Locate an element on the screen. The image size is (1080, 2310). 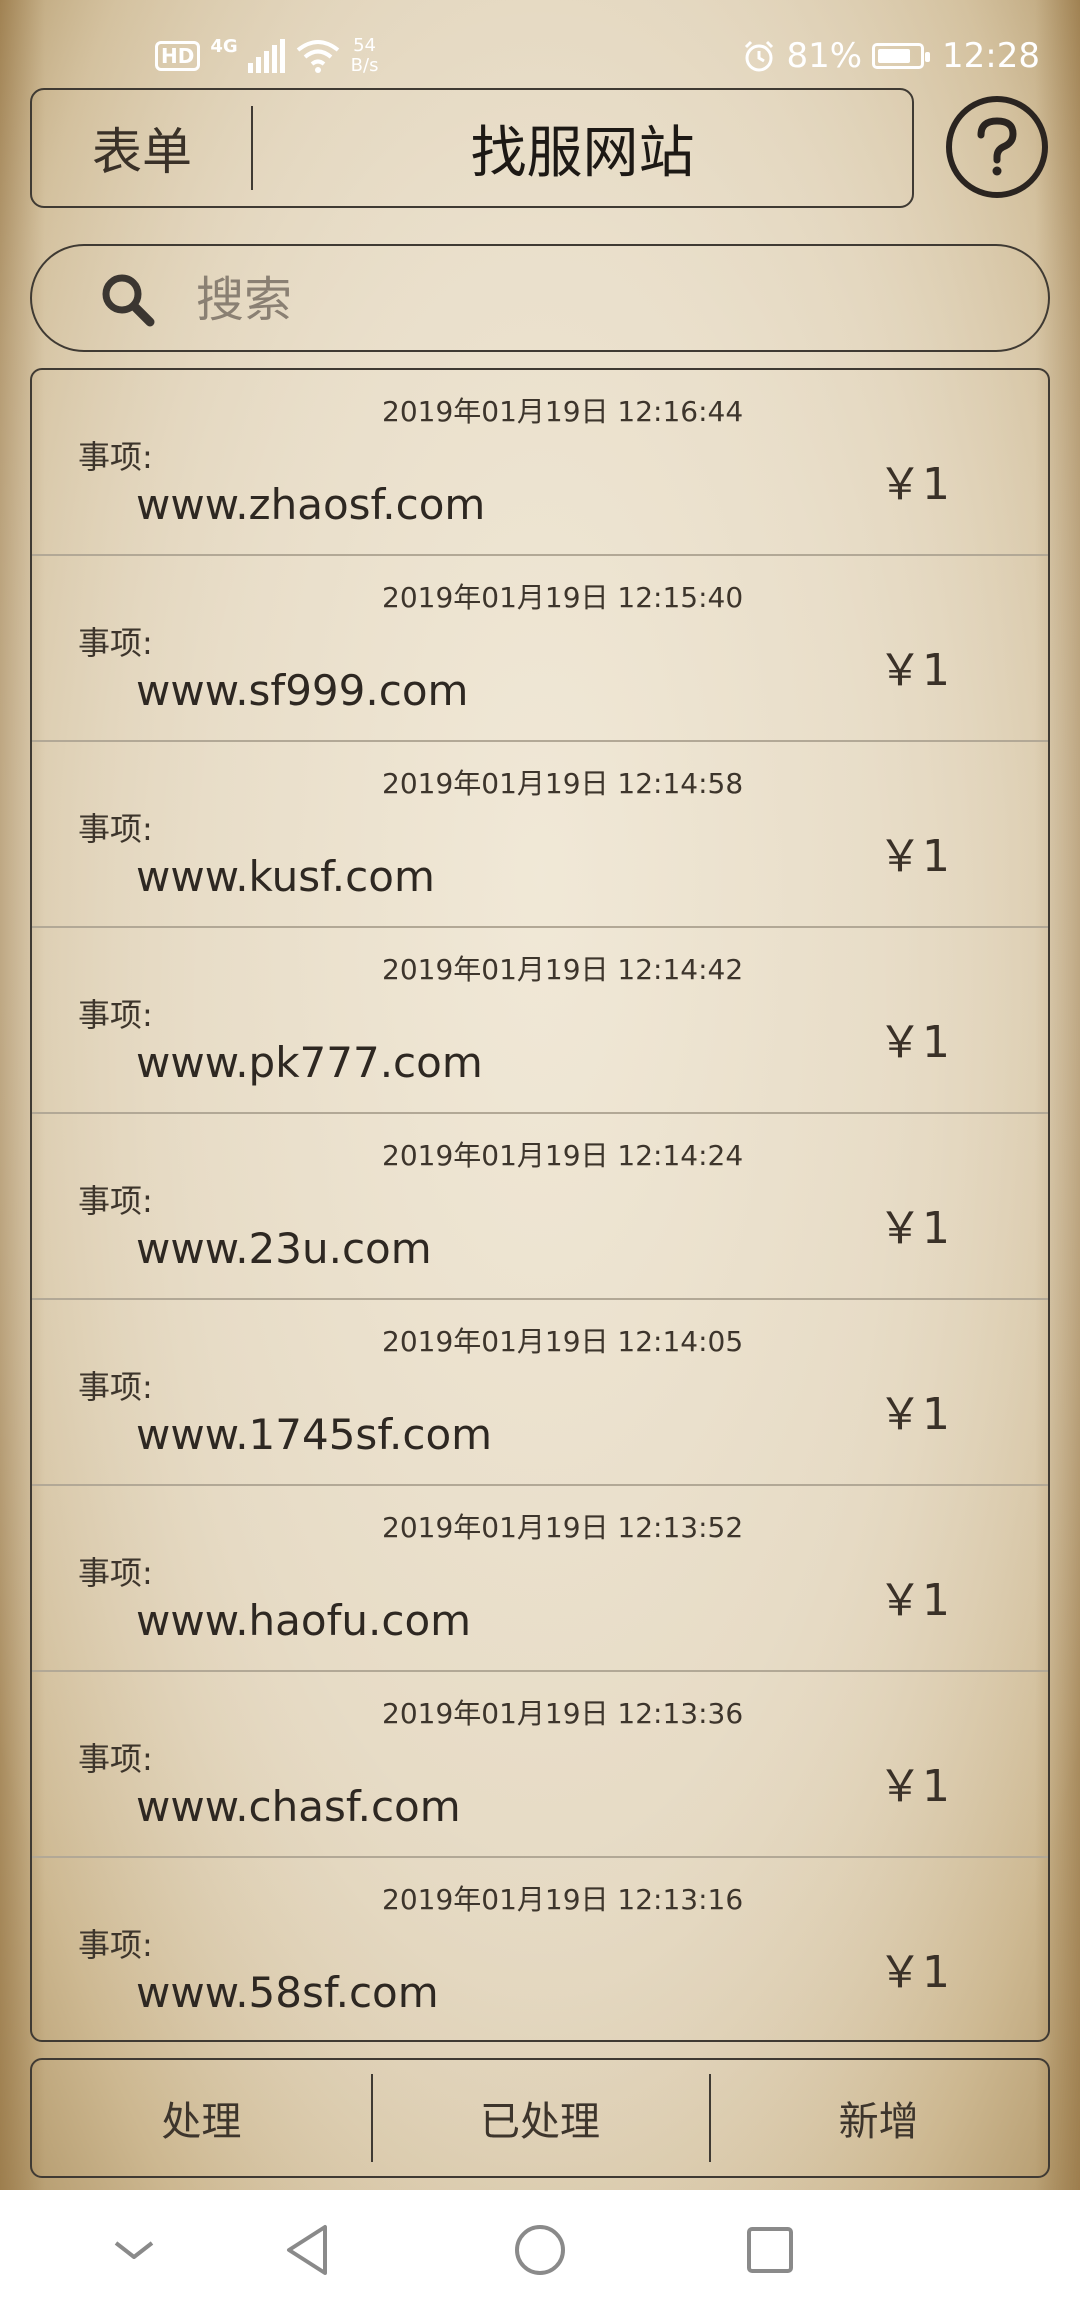
item-website: www.sf999.com is located at coordinates (302, 690).